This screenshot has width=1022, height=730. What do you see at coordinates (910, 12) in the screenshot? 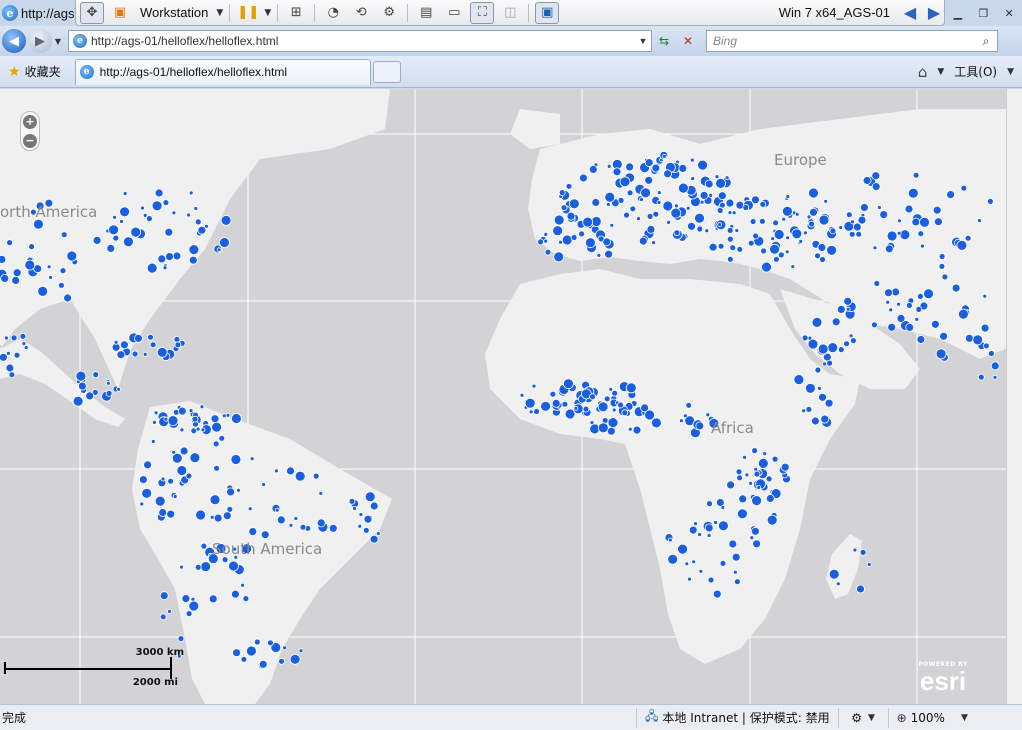
I see `arrow-left-icon: ◀` at bounding box center [910, 12].